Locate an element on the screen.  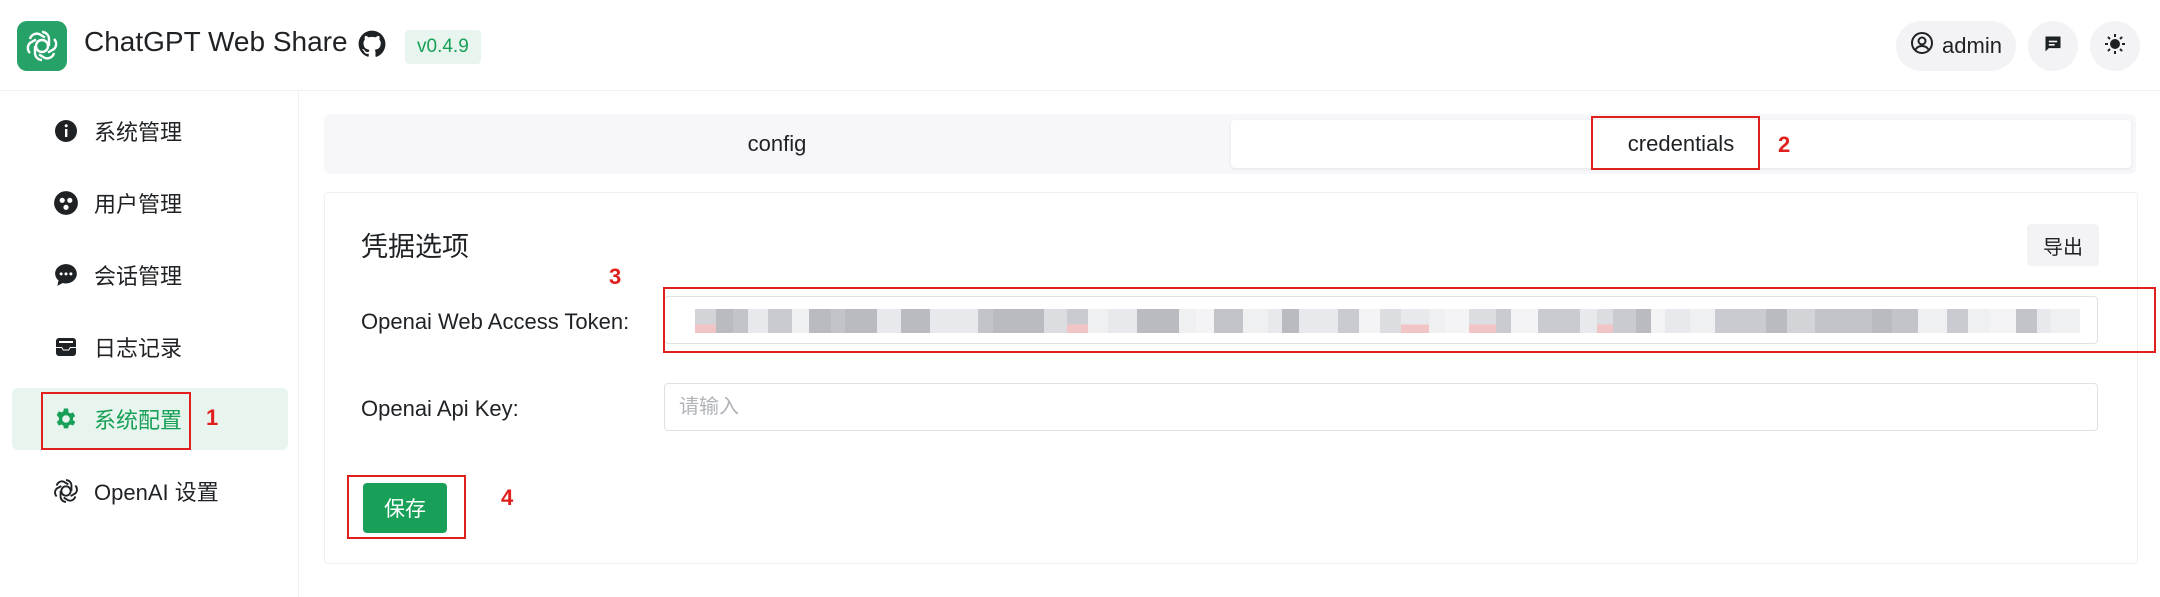
tab-config: config is located at coordinates (777, 144).